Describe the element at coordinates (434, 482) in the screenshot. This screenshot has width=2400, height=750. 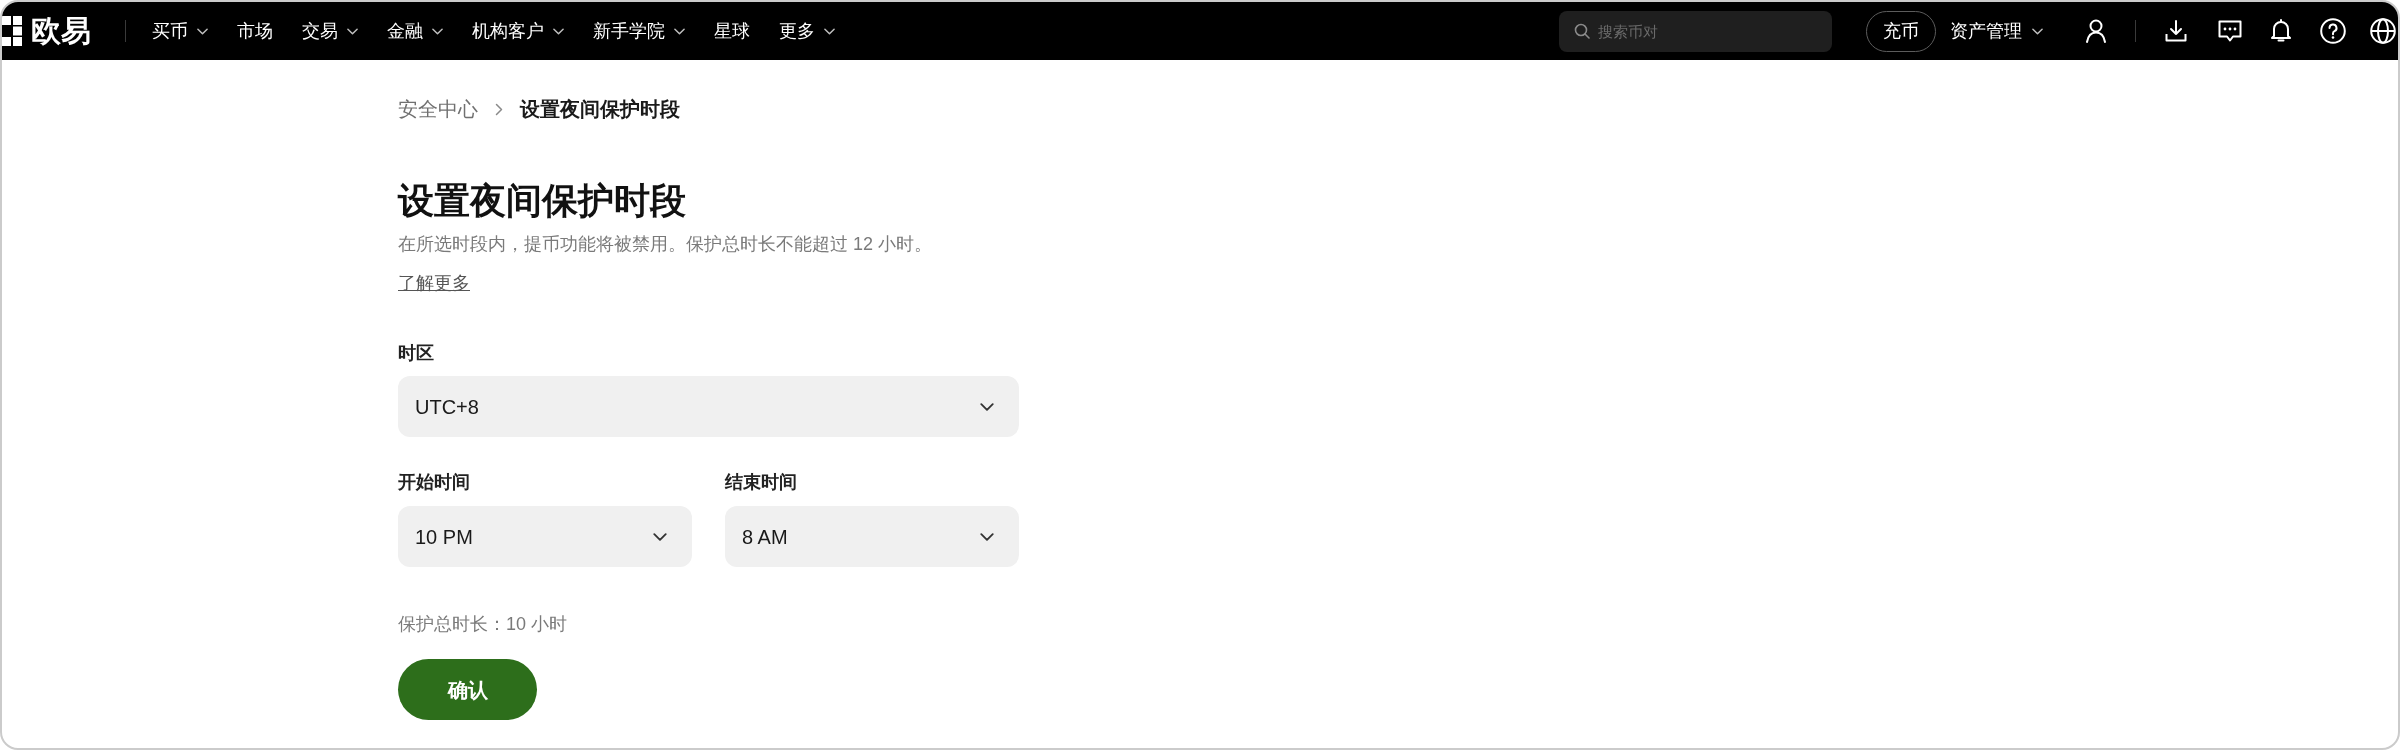
I see `field-label: 开始时间` at that location.